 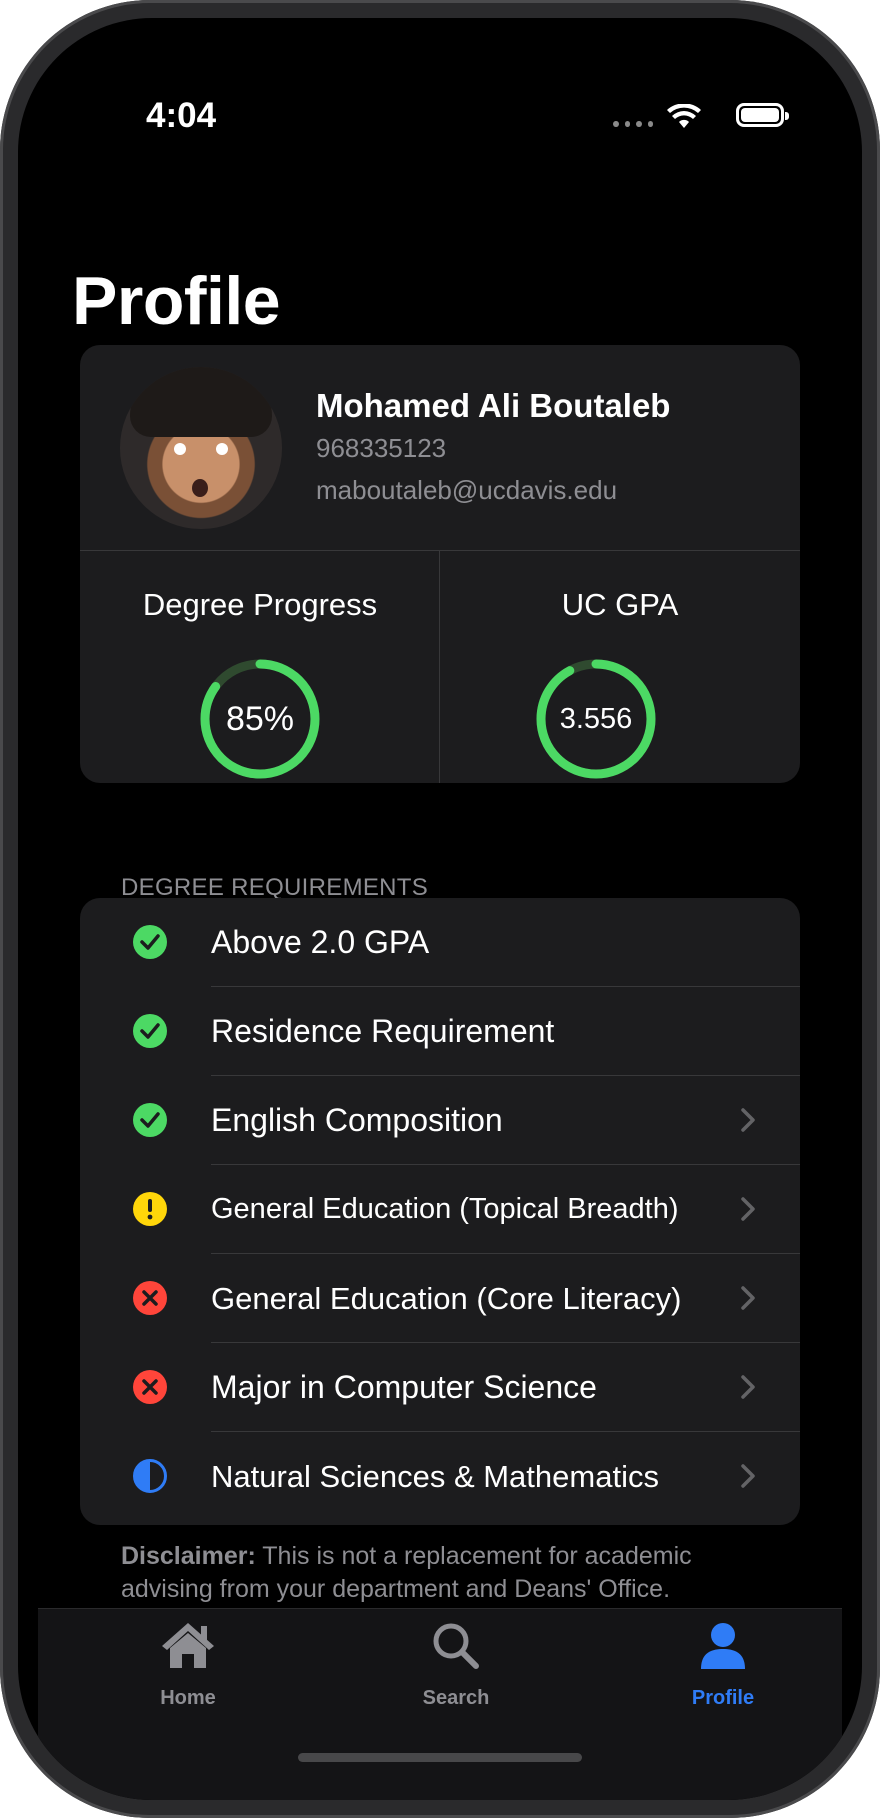 I want to click on battery-icon, so click(x=762, y=115).